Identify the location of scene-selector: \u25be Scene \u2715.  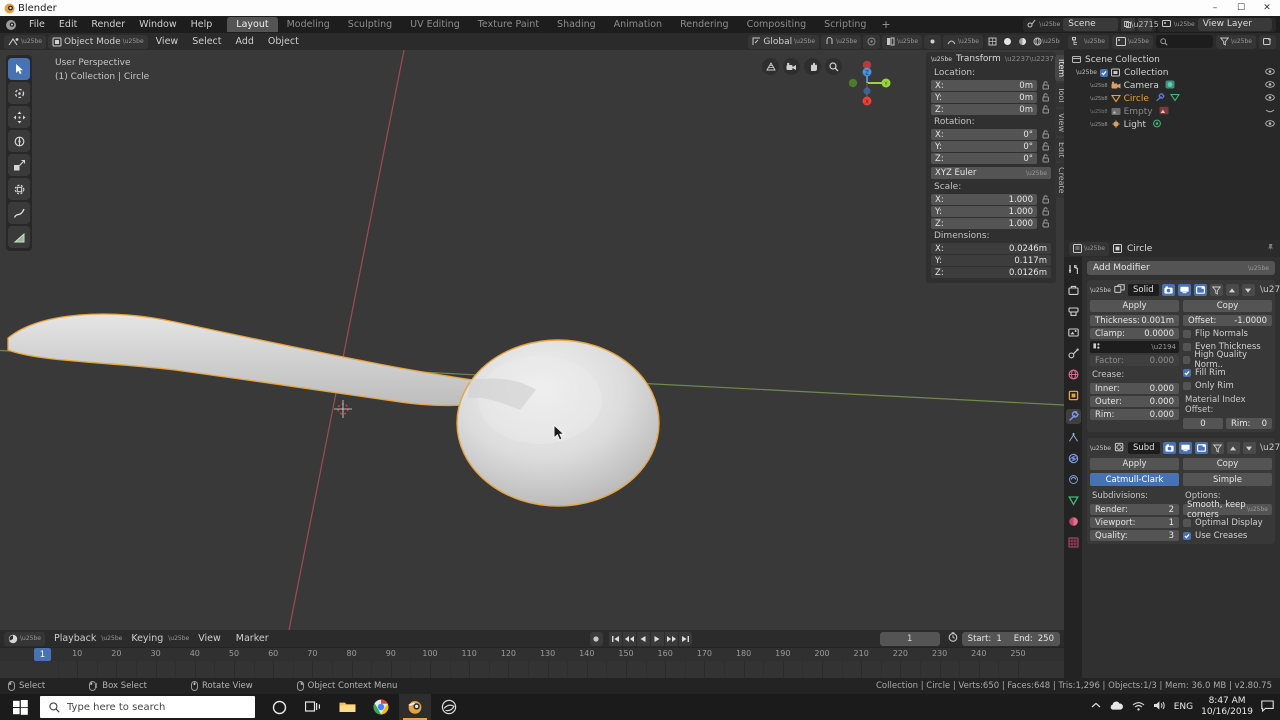
(1091, 24).